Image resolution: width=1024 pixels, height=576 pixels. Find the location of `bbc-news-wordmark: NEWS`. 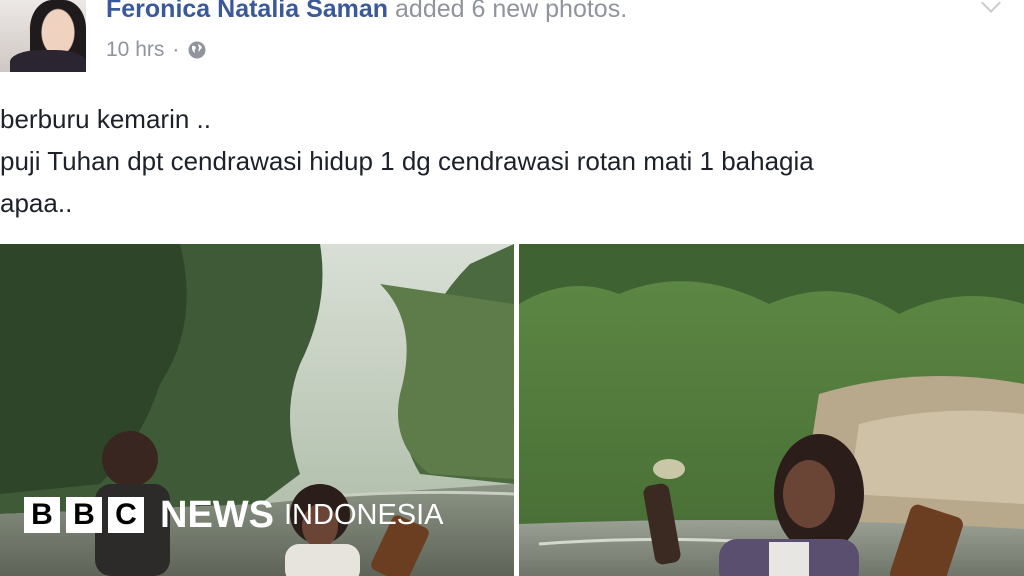

bbc-news-wordmark: NEWS is located at coordinates (217, 514).